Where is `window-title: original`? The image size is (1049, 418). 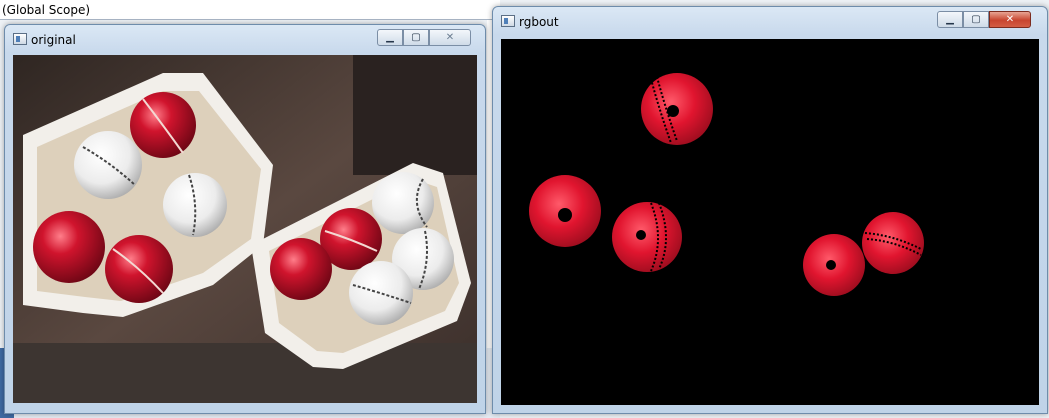
window-title: original is located at coordinates (53, 40).